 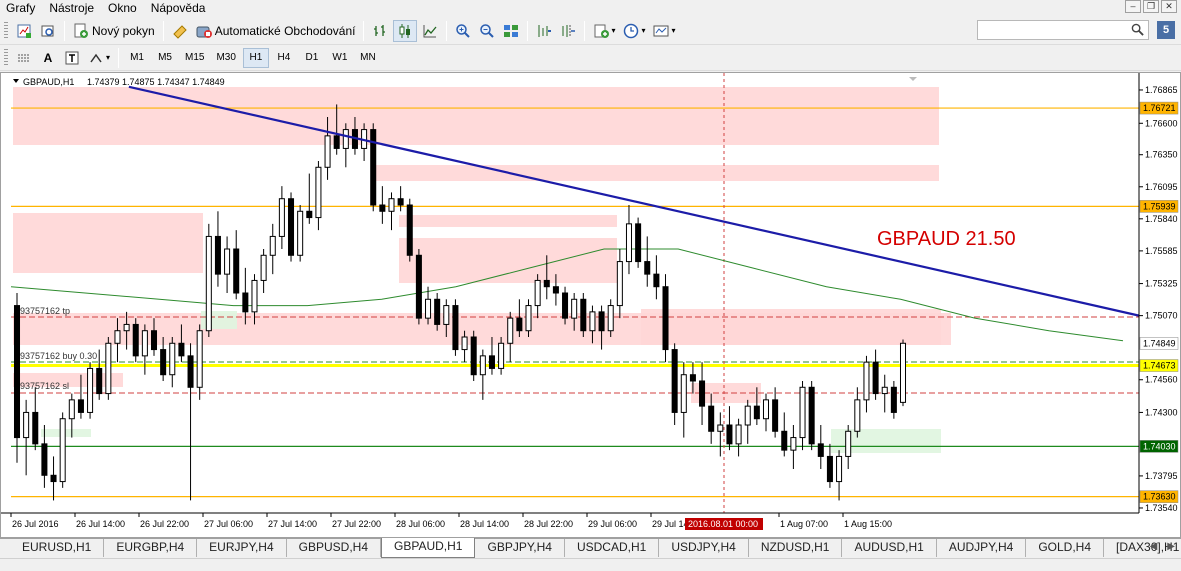 I want to click on timeframe-w1: W1, so click(x=340, y=58).